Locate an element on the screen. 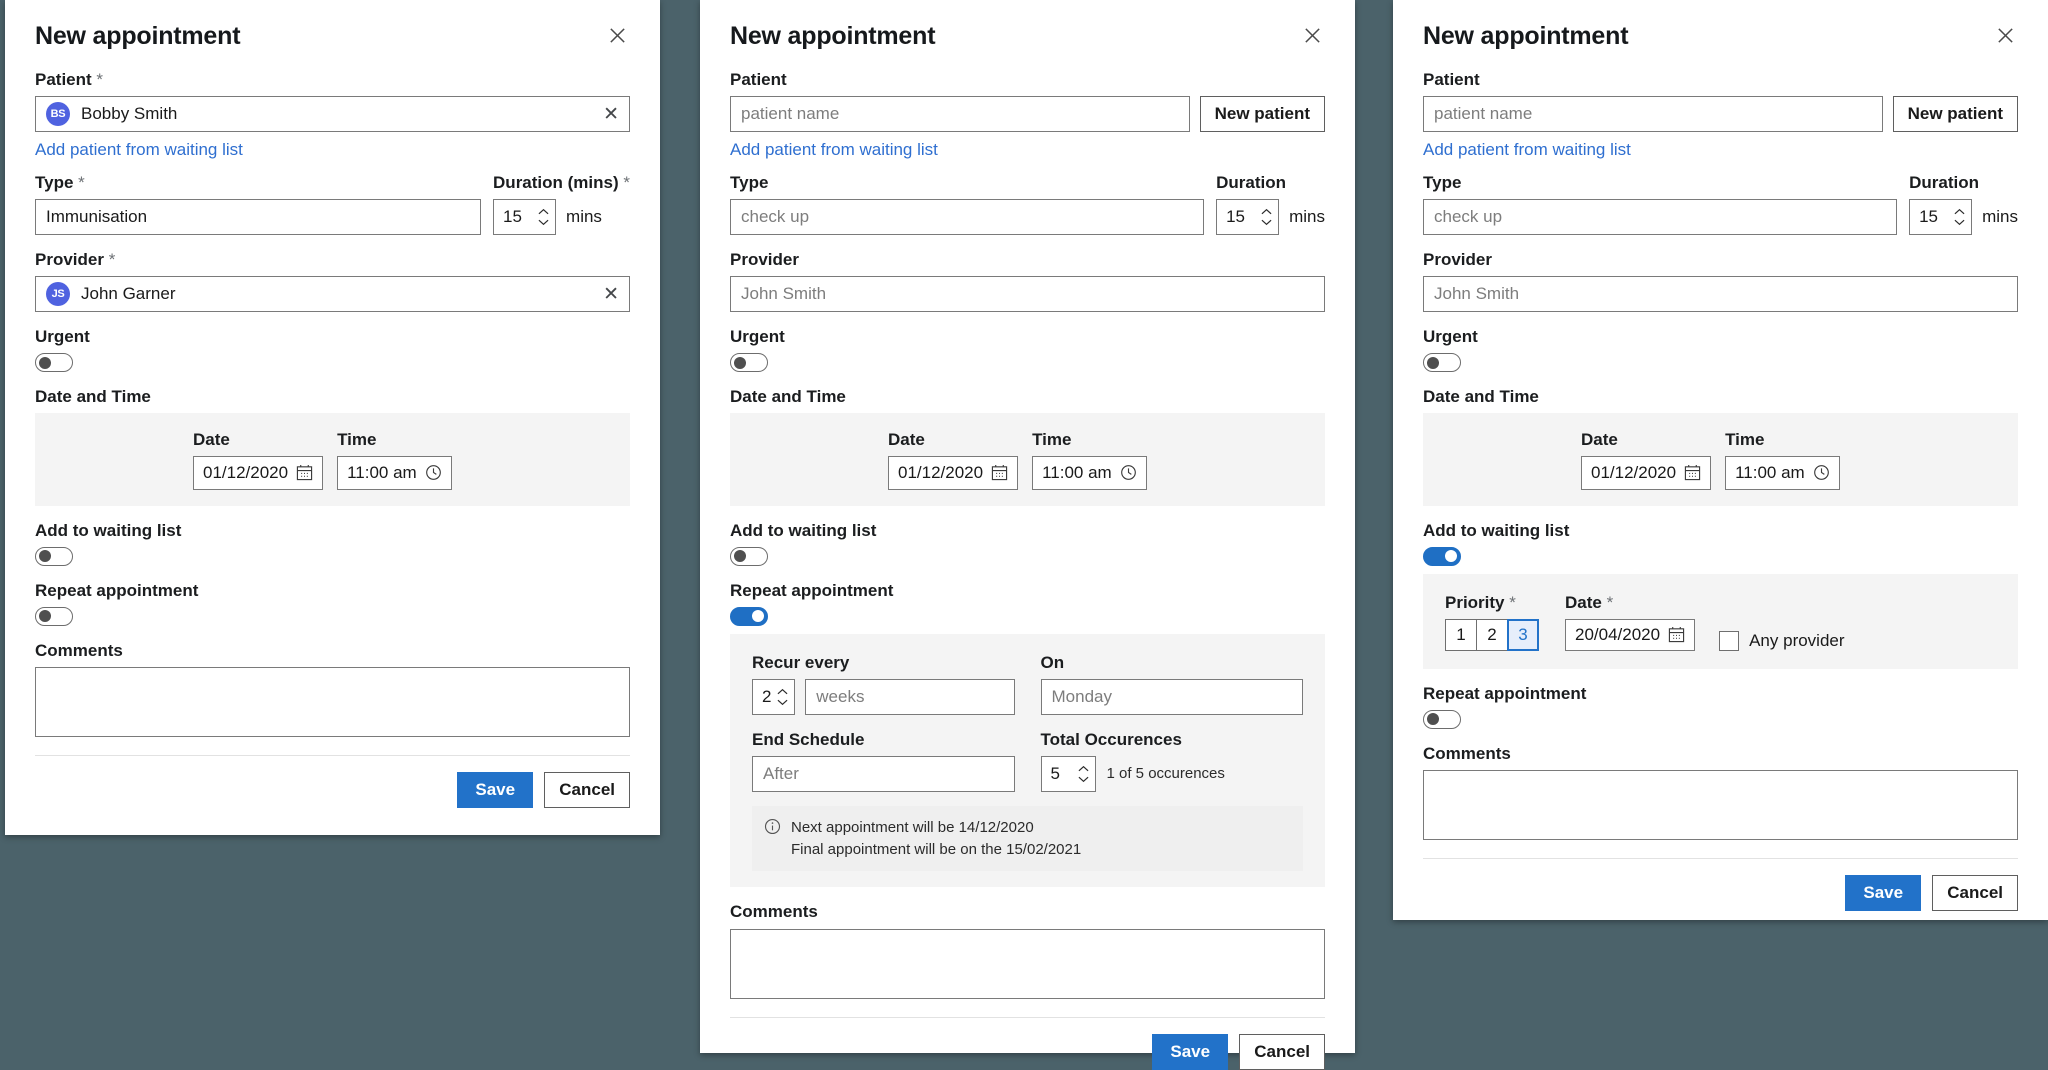  waiting-list-date-group: Date * 20/04/2020 is located at coordinates (1630, 621).